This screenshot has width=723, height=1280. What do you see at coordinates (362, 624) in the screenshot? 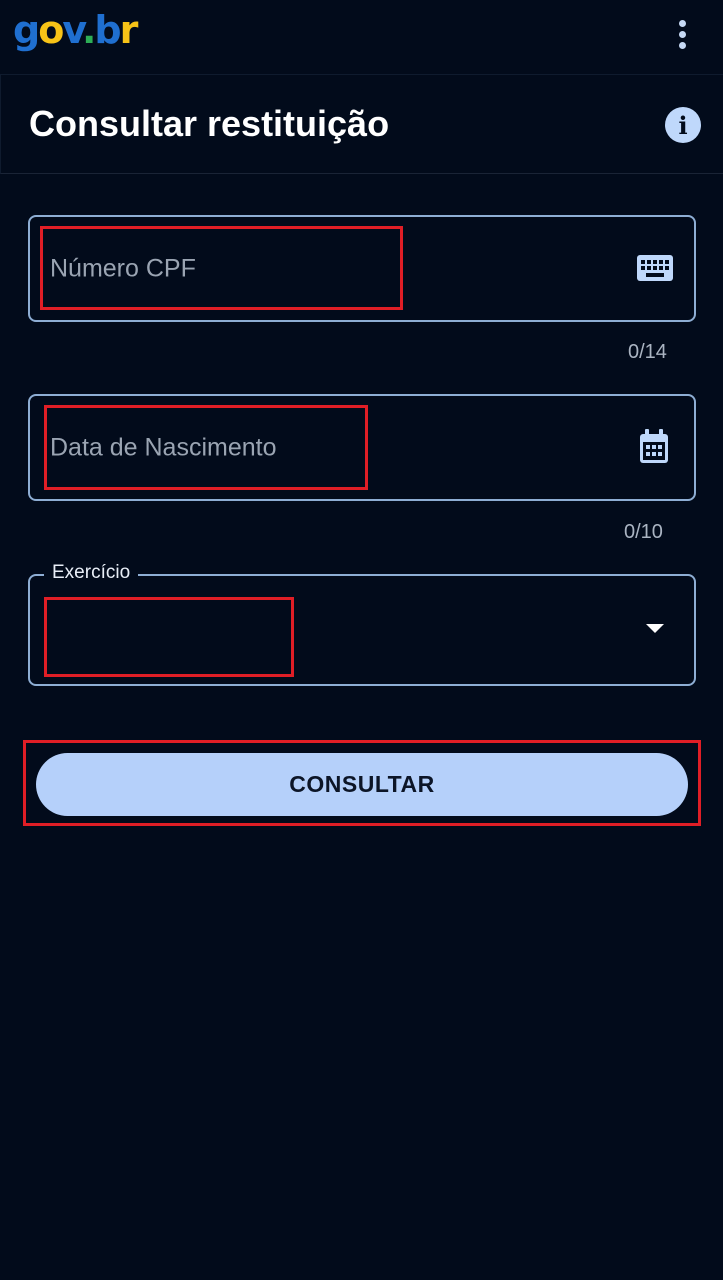
I see `exercise-select: Exercício` at bounding box center [362, 624].